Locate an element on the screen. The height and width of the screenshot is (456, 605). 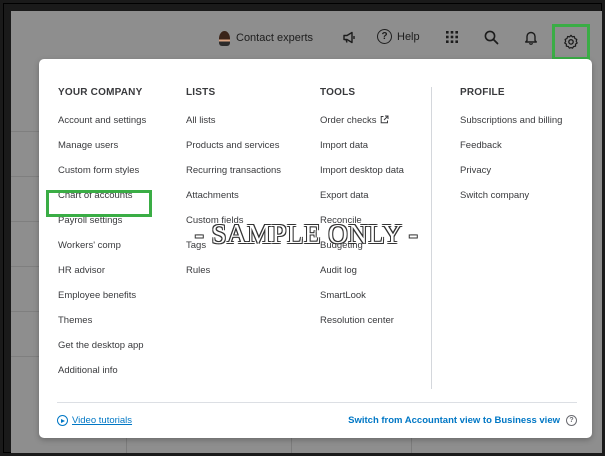
menu-item-all-lists: All lists is located at coordinates (233, 126).